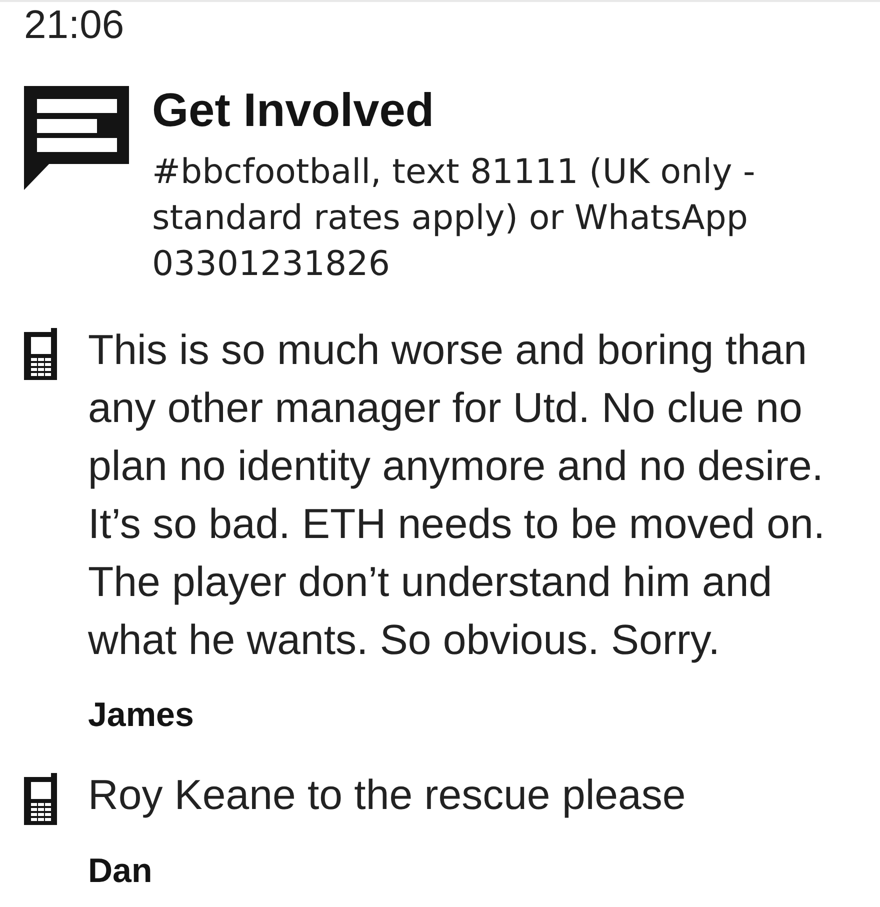  I want to click on get-involved-text: #bbcfootball, text 81111 (UK only - standard rates apply) or WhatsApp 03301231826, so click(454, 218).